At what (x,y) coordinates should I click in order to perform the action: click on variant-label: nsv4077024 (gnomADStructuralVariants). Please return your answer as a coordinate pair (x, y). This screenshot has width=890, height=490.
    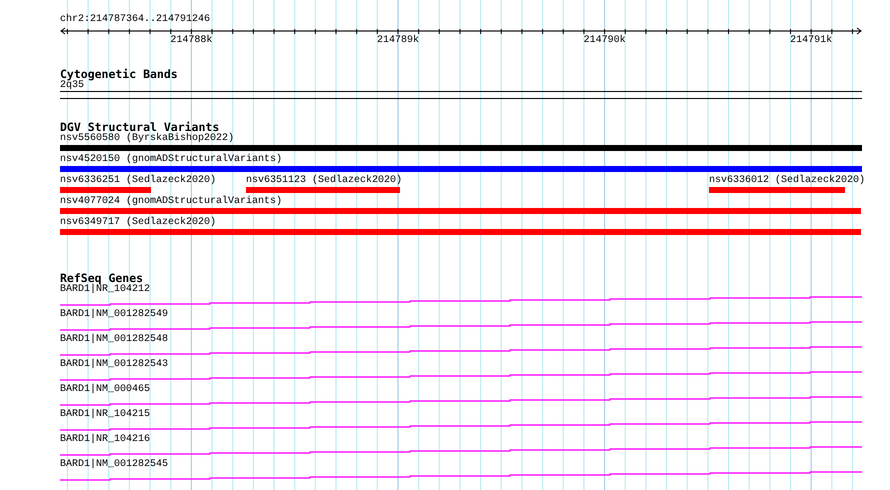
    Looking at the image, I should click on (171, 201).